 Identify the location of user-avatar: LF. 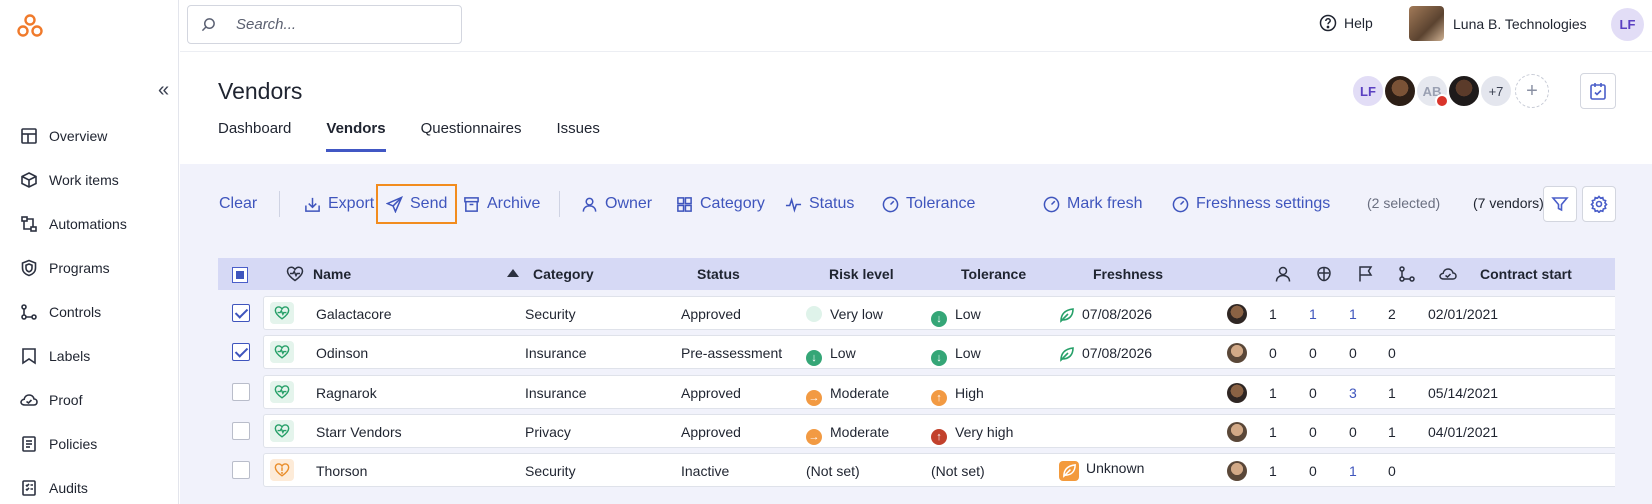
(1627, 24).